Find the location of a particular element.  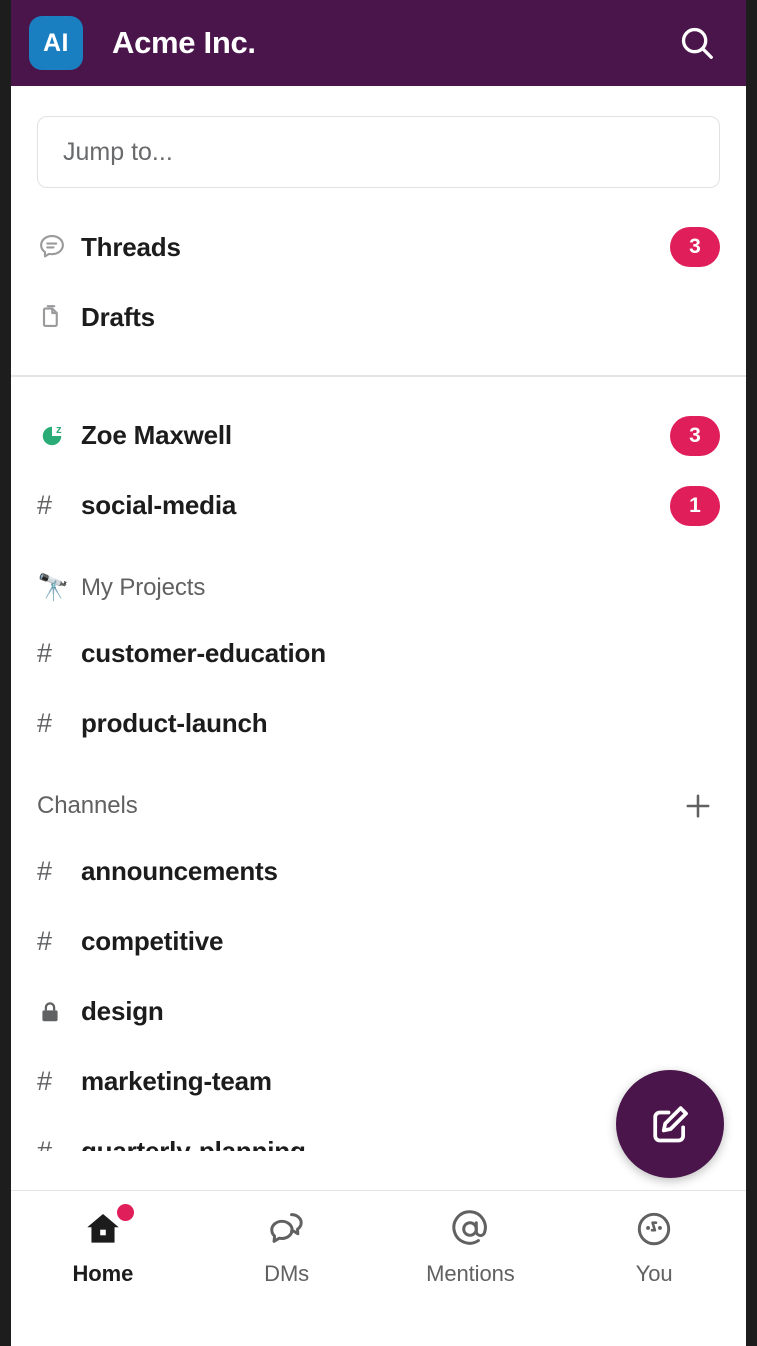

sidebar-item-label: product-launch is located at coordinates (174, 723).